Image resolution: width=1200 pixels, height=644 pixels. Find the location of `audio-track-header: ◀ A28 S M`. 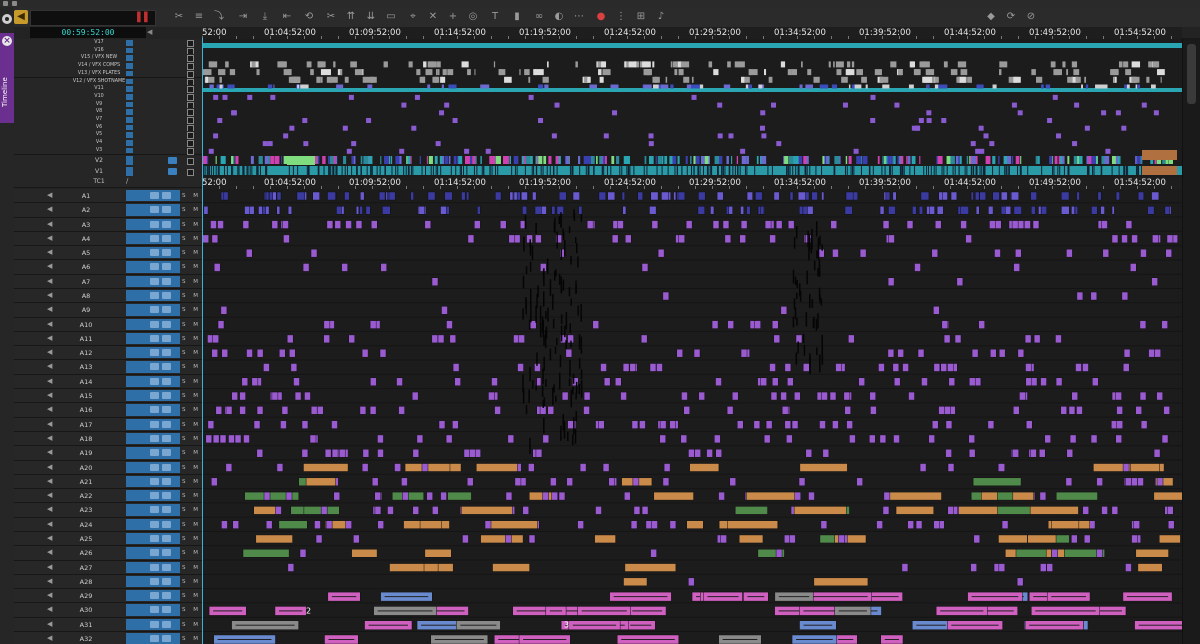

audio-track-header: ◀ A28 S M is located at coordinates (108, 582).